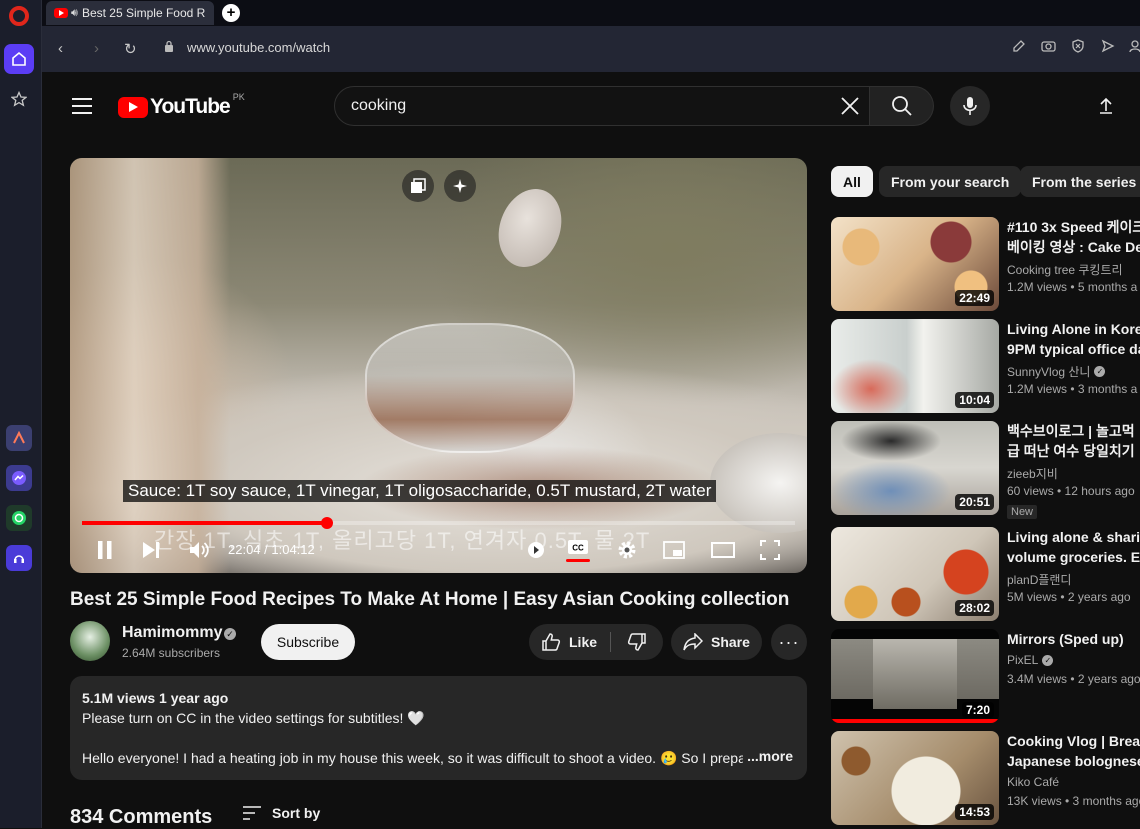 This screenshot has height=829, width=1140. What do you see at coordinates (308, 642) in the screenshot?
I see `subscribe-button: Subscribe` at bounding box center [308, 642].